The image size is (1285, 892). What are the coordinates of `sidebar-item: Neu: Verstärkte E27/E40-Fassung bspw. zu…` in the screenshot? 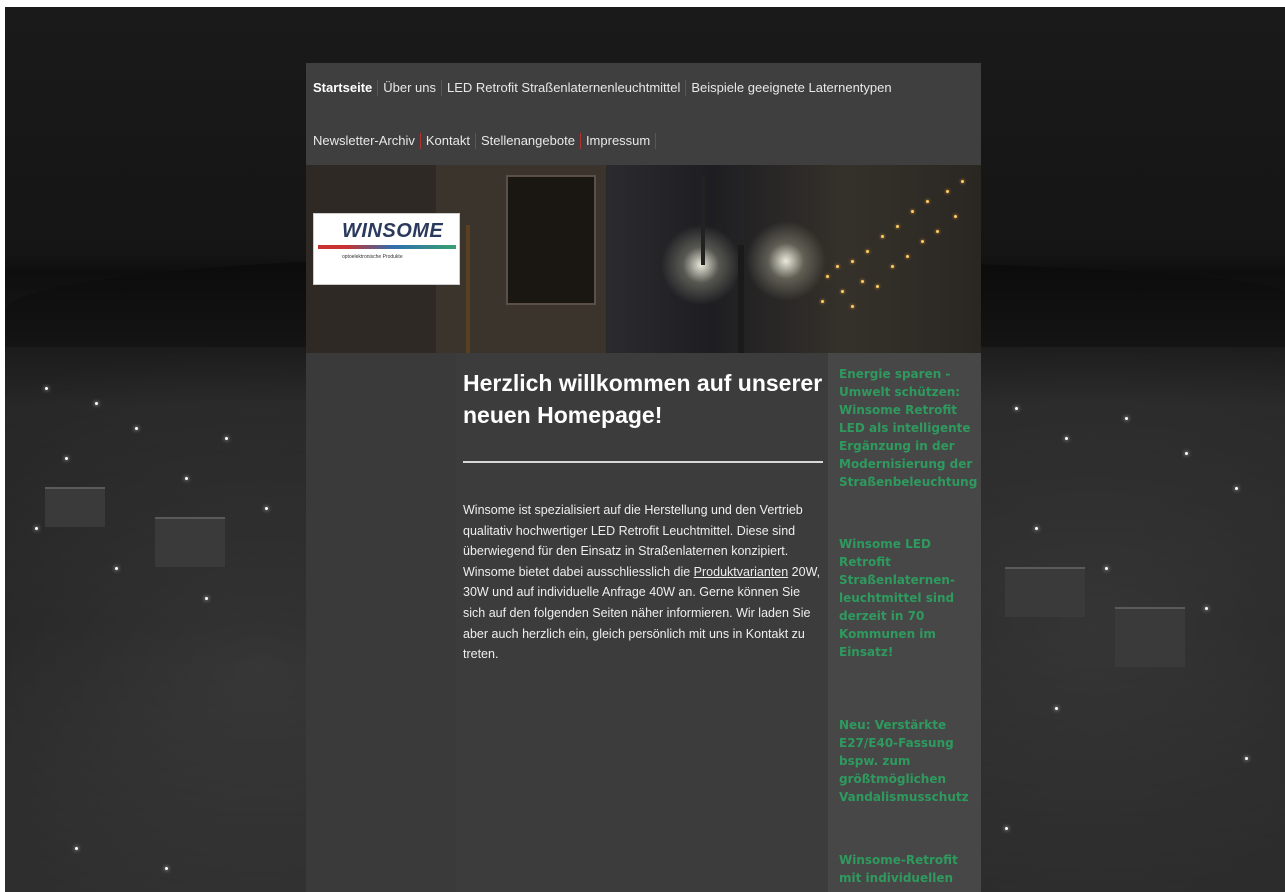 It's located at (904, 761).